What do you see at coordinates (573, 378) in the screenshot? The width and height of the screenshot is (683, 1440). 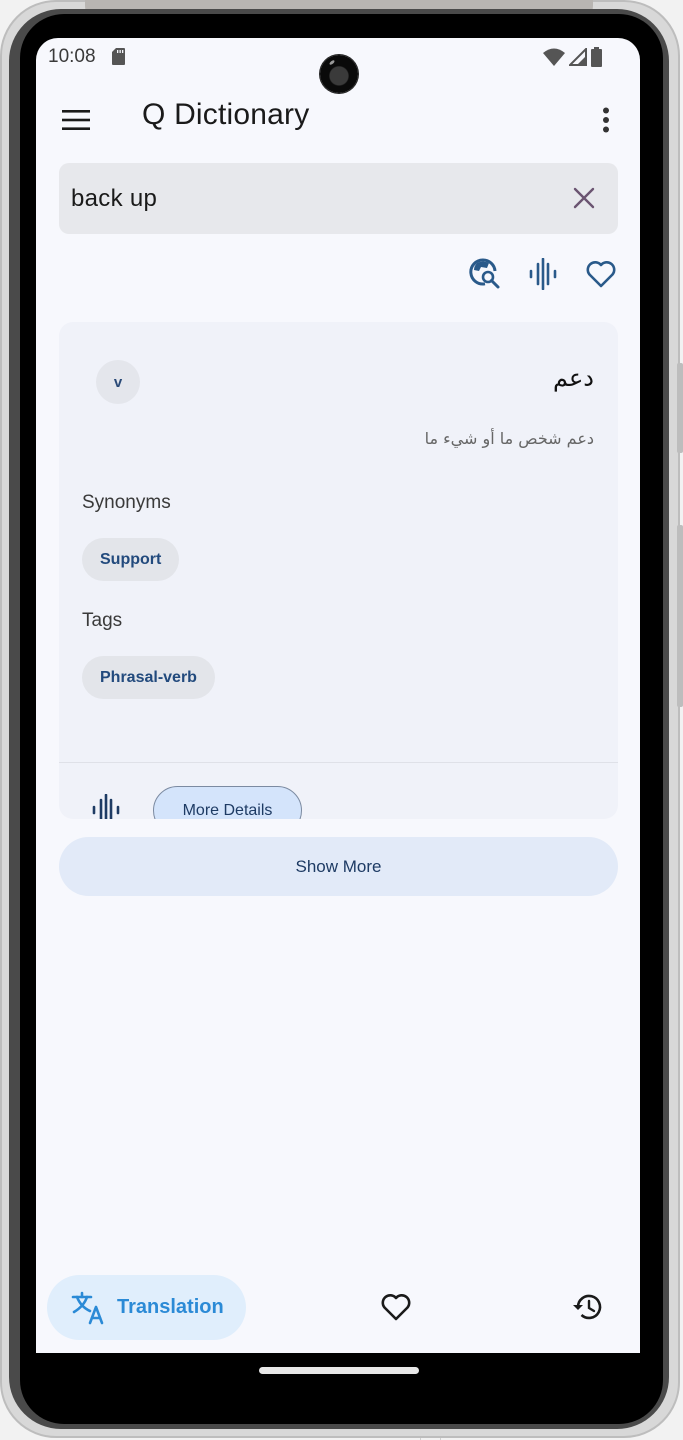 I see `translation-word: دعم` at bounding box center [573, 378].